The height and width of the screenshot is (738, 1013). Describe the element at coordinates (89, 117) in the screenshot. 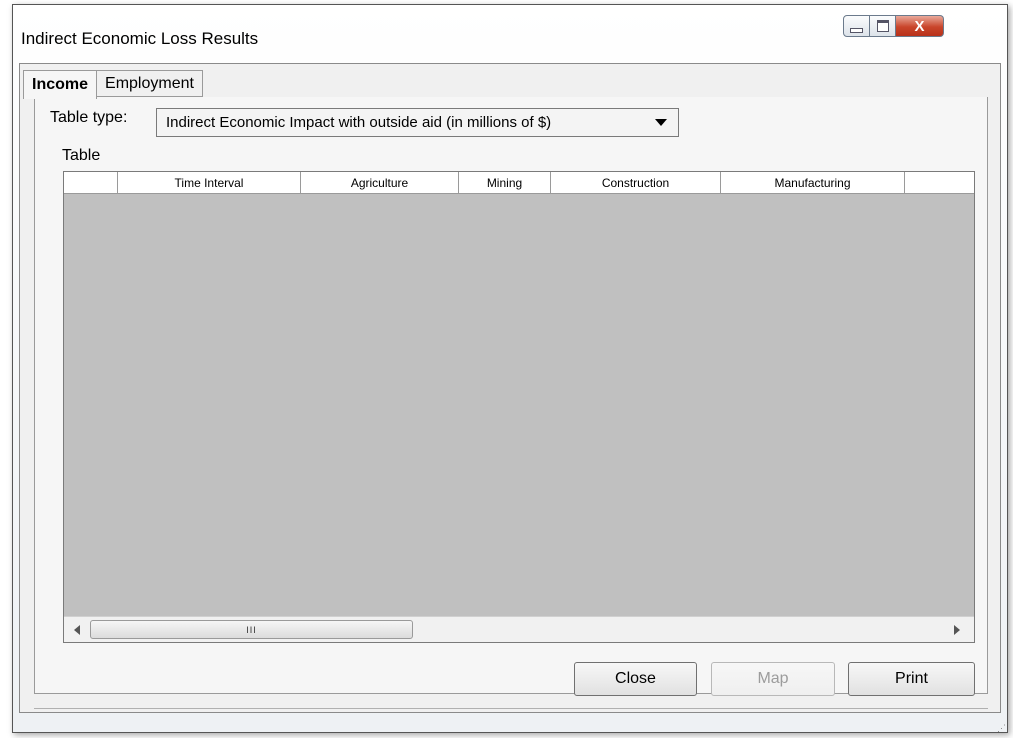

I see `table-type-label: Table type:` at that location.